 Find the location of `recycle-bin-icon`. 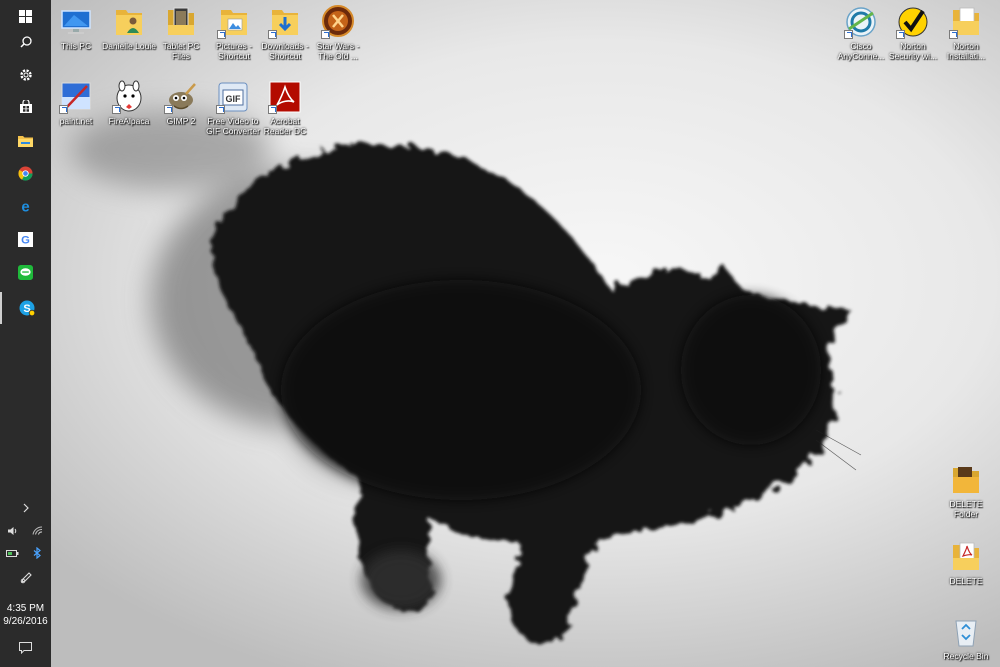

recycle-bin-icon is located at coordinates (966, 633).